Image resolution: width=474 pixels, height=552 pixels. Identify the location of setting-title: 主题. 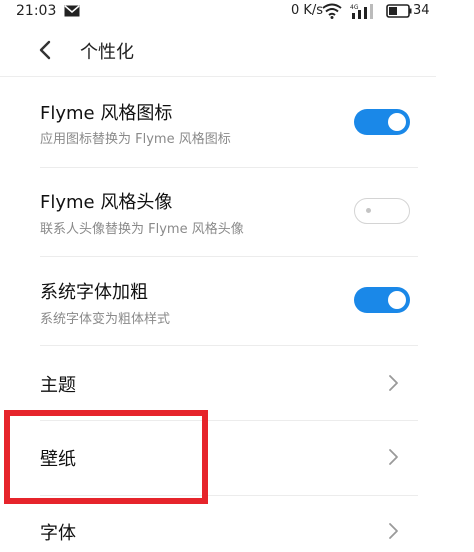
(58, 385).